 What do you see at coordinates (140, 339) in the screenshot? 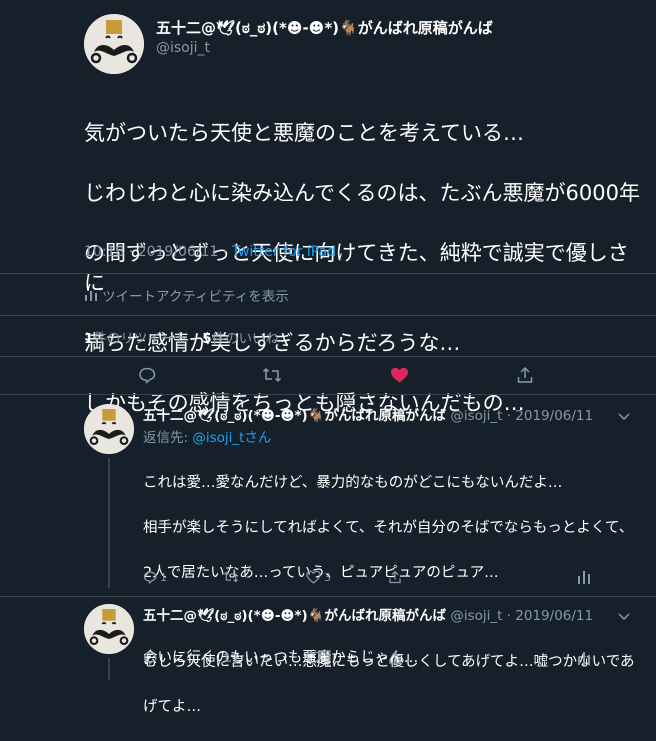
I see `retweet-stat-label: 件のリツイート` at bounding box center [140, 339].